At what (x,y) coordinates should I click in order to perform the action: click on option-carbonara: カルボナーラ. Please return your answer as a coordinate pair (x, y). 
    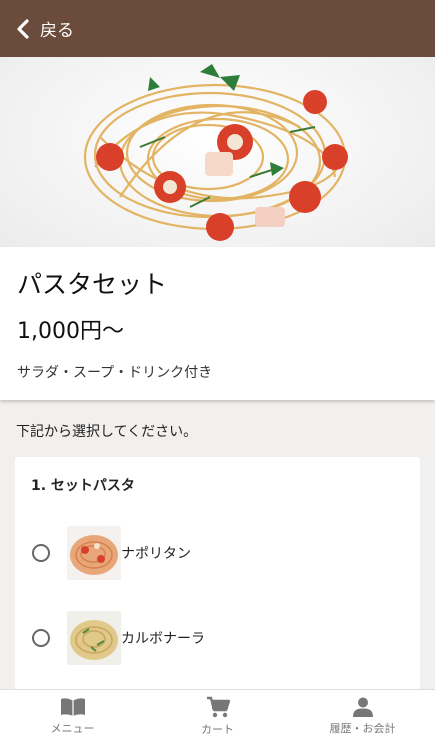
    Looking at the image, I should click on (217, 638).